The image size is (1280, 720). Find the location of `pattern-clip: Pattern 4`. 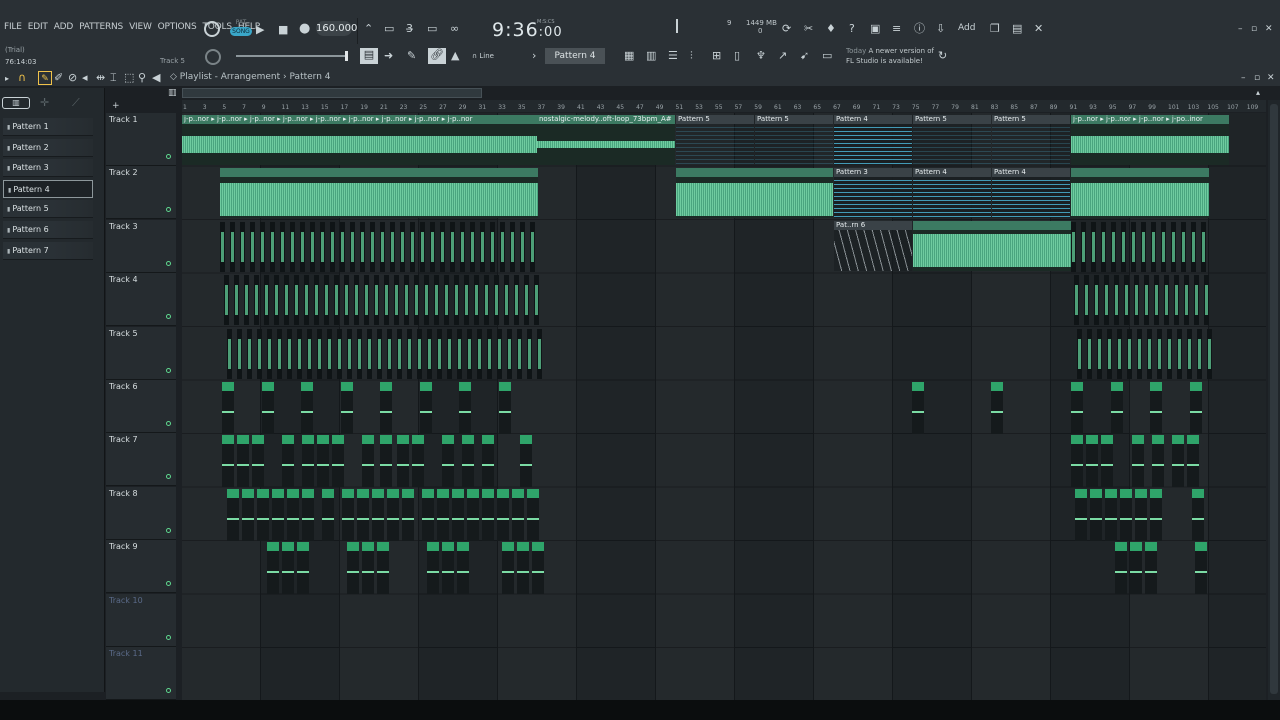

pattern-clip: Pattern 4 is located at coordinates (952, 193).